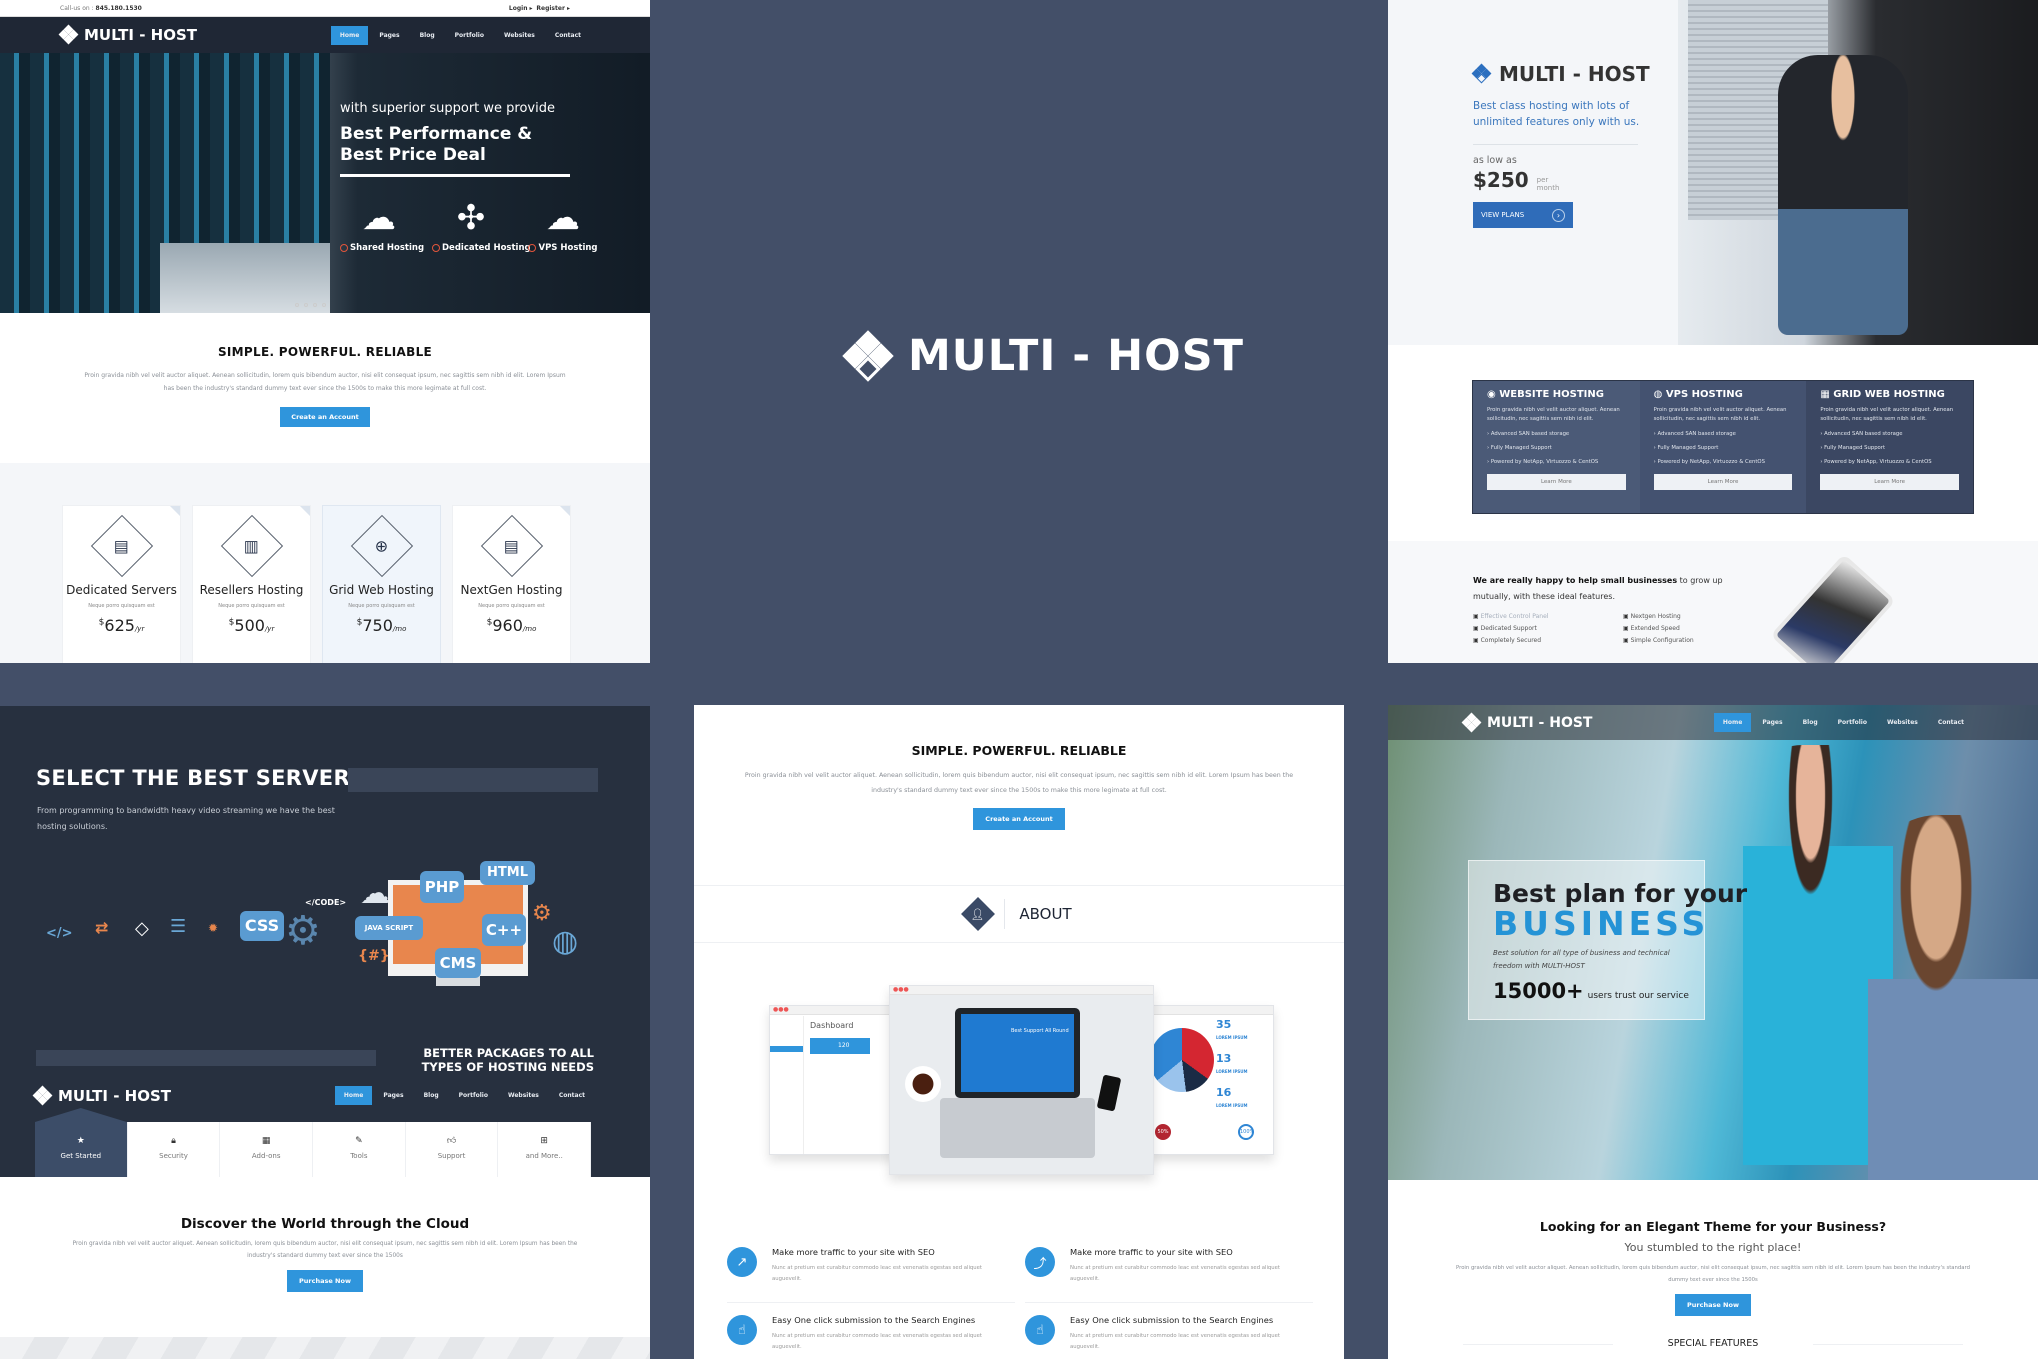 This screenshot has width=2038, height=1359. Describe the element at coordinates (251, 546) in the screenshot. I see `servers-link-icon: ▥` at that location.